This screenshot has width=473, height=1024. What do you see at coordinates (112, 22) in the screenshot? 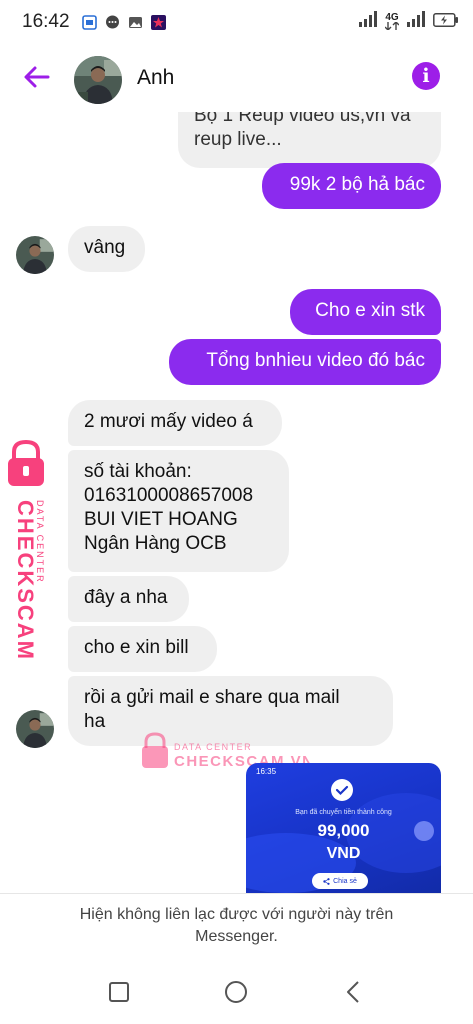
I see `messenger-notification-icon` at bounding box center [112, 22].